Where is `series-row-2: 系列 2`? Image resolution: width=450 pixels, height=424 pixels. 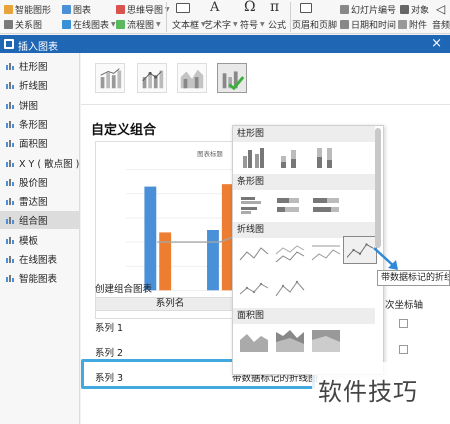
series-row-2: 系列 2 is located at coordinates (109, 352).